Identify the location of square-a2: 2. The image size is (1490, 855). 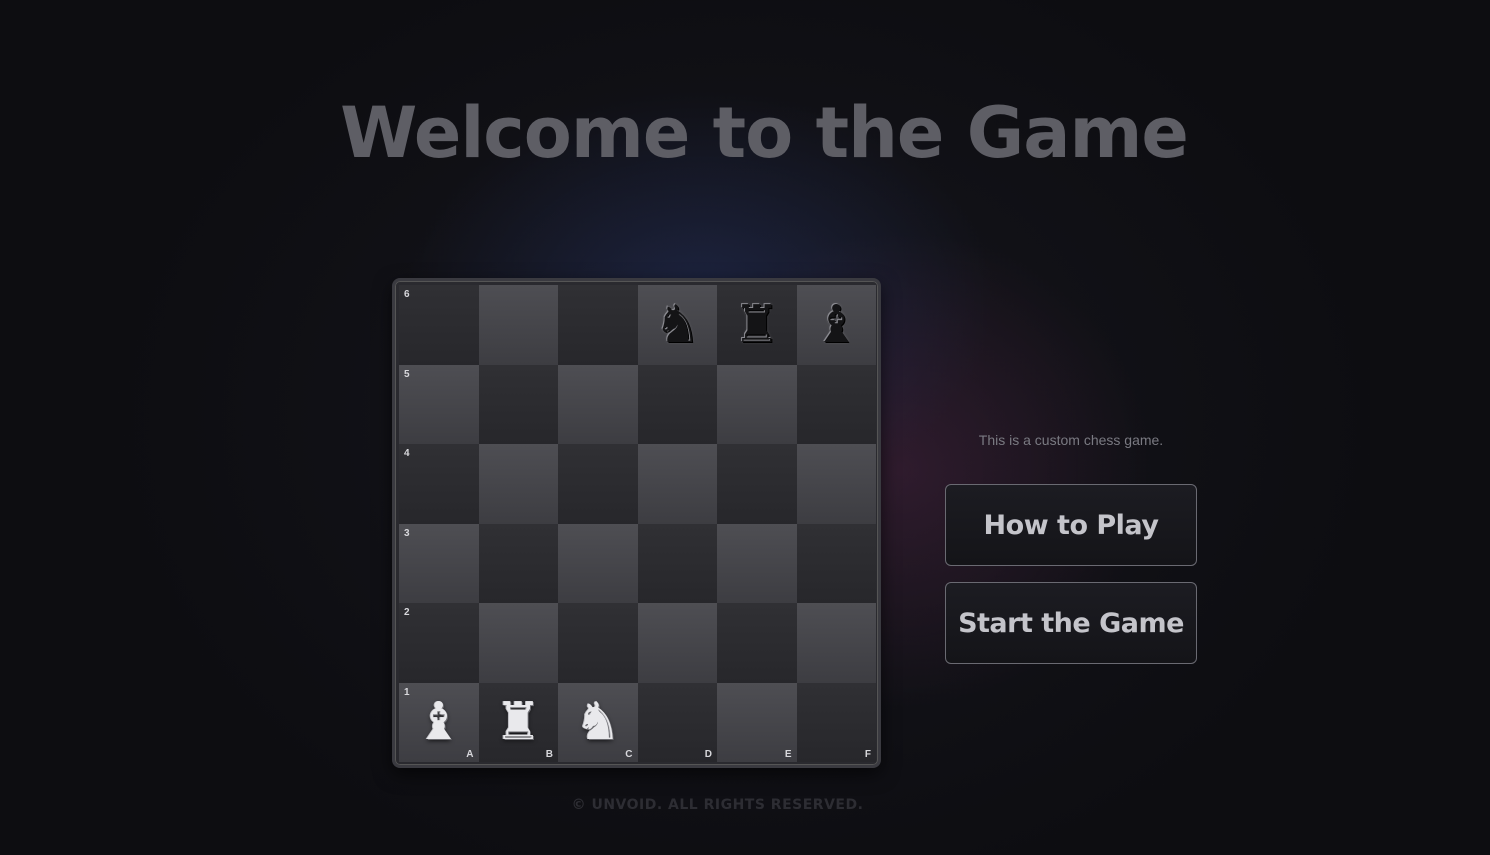
(439, 643).